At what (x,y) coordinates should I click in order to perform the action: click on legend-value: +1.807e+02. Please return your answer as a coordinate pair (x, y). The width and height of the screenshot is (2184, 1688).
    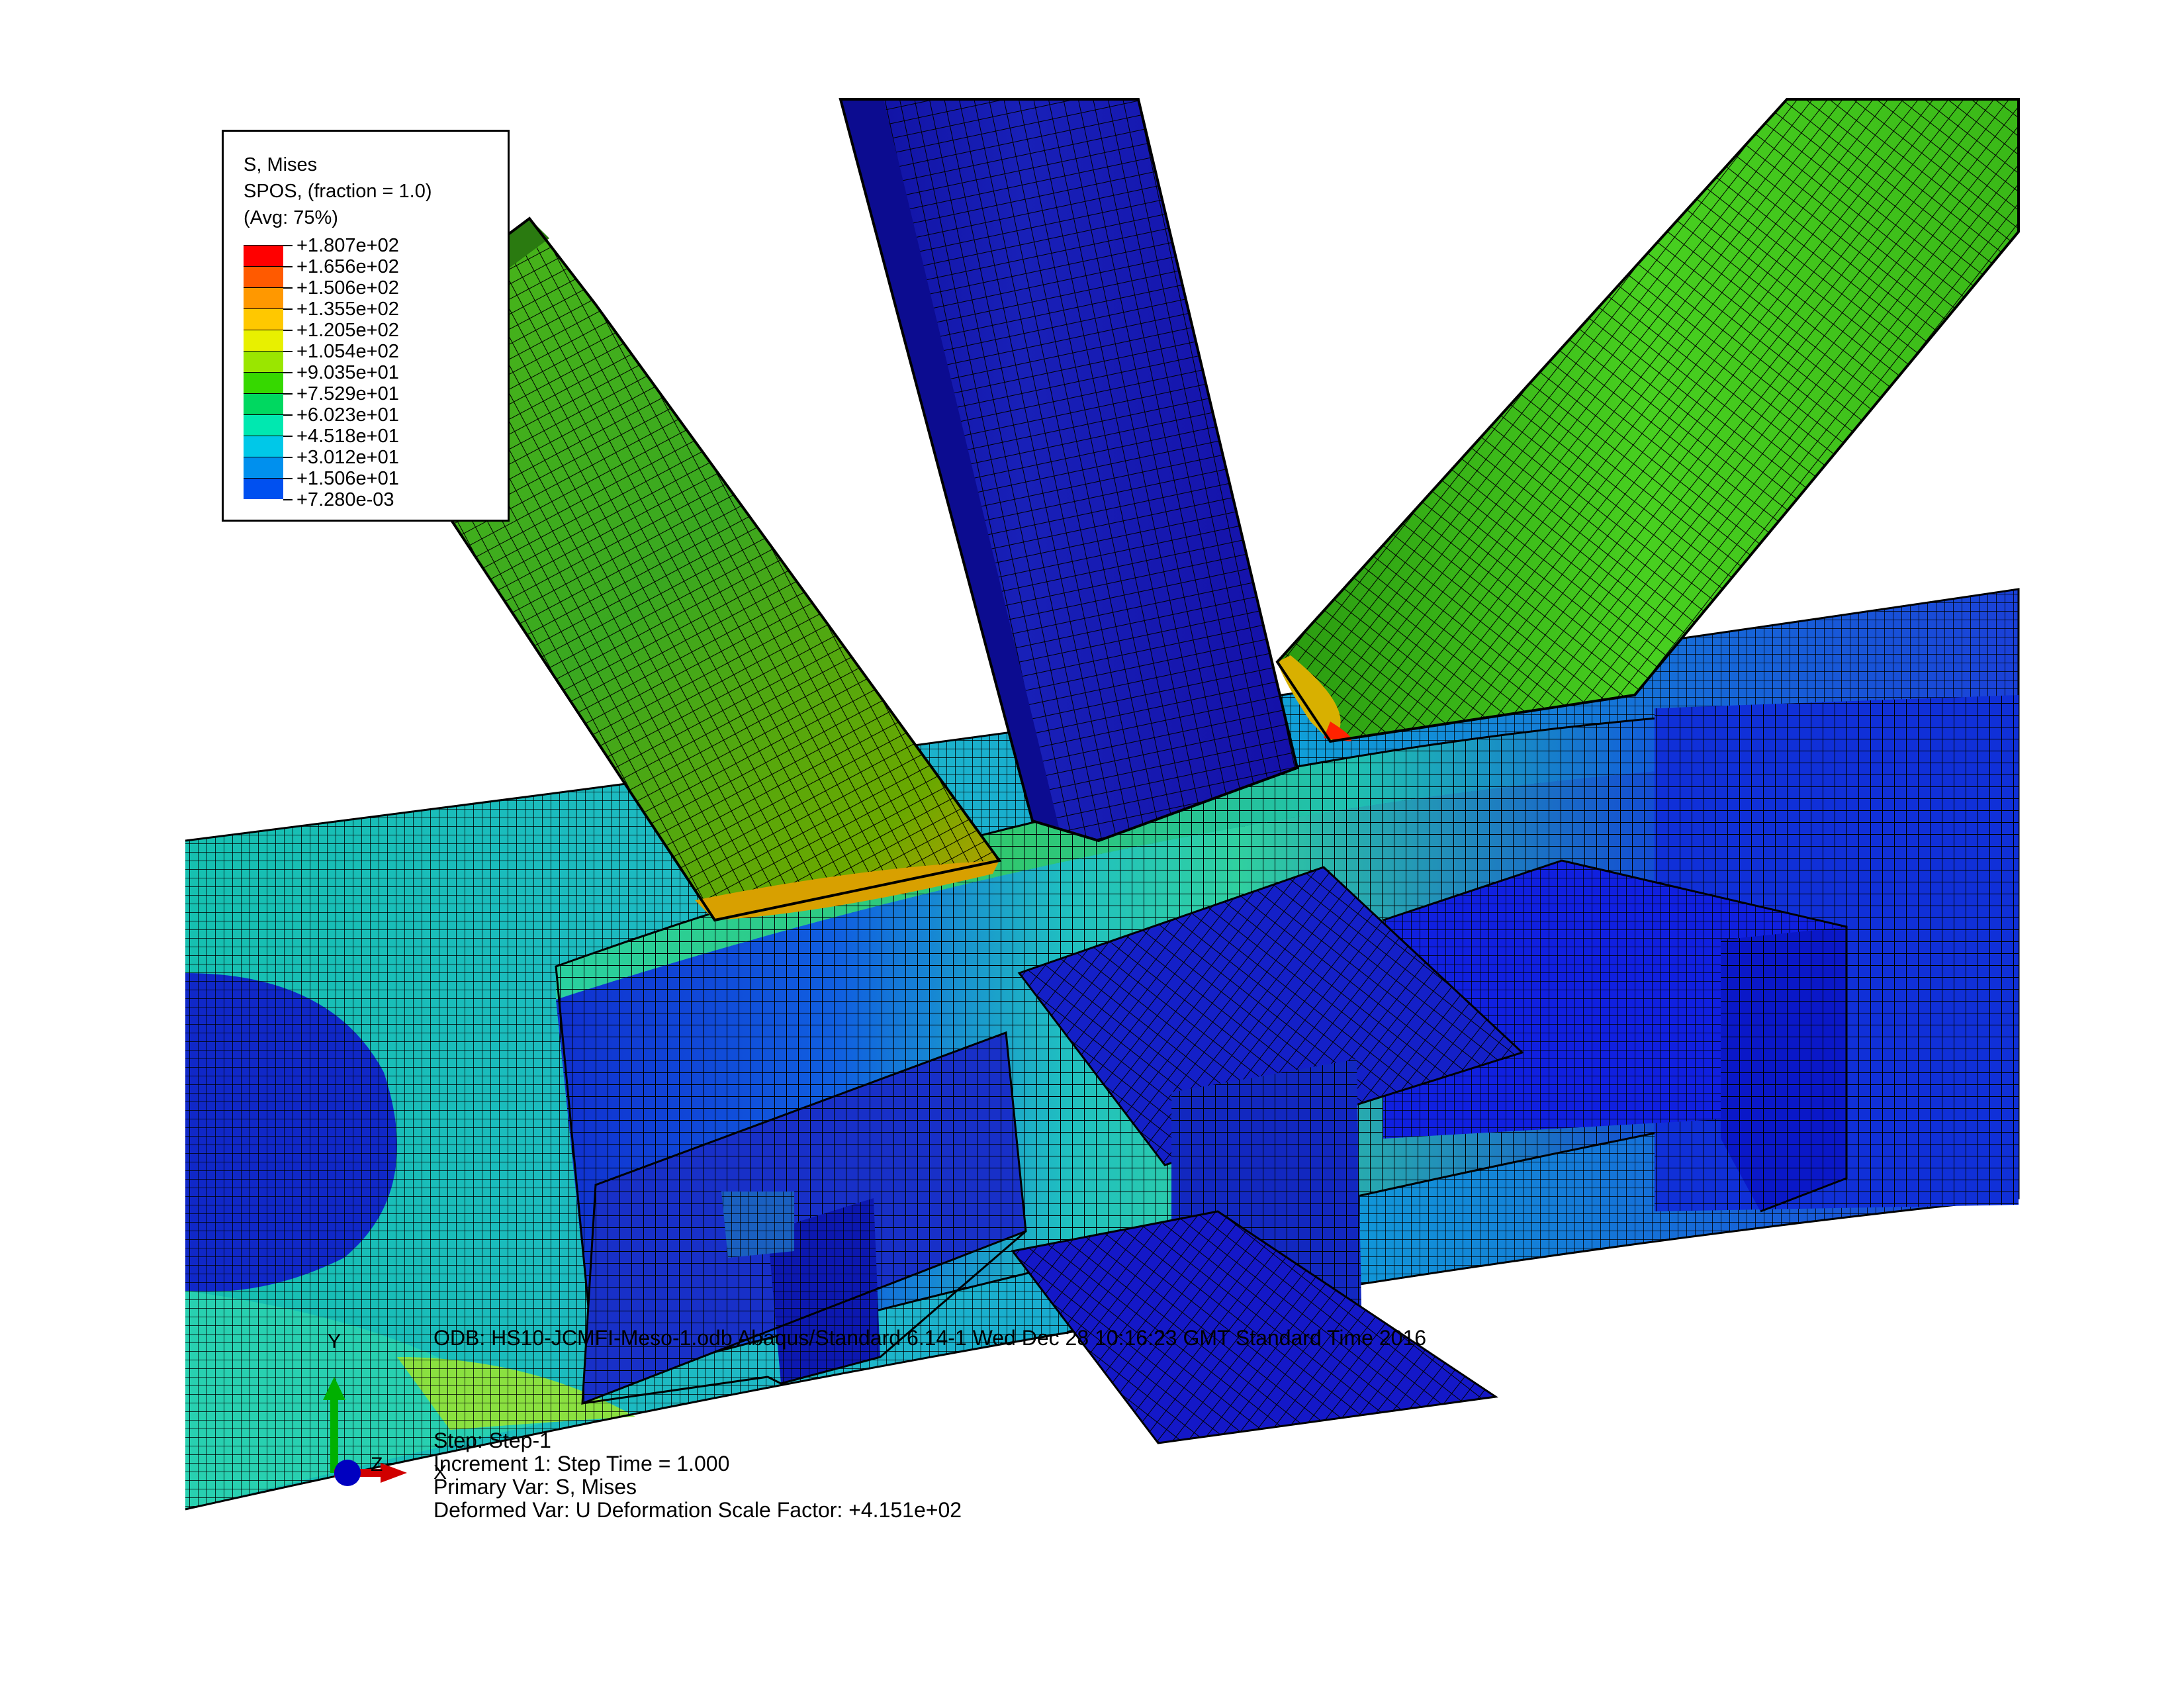
    Looking at the image, I should click on (348, 245).